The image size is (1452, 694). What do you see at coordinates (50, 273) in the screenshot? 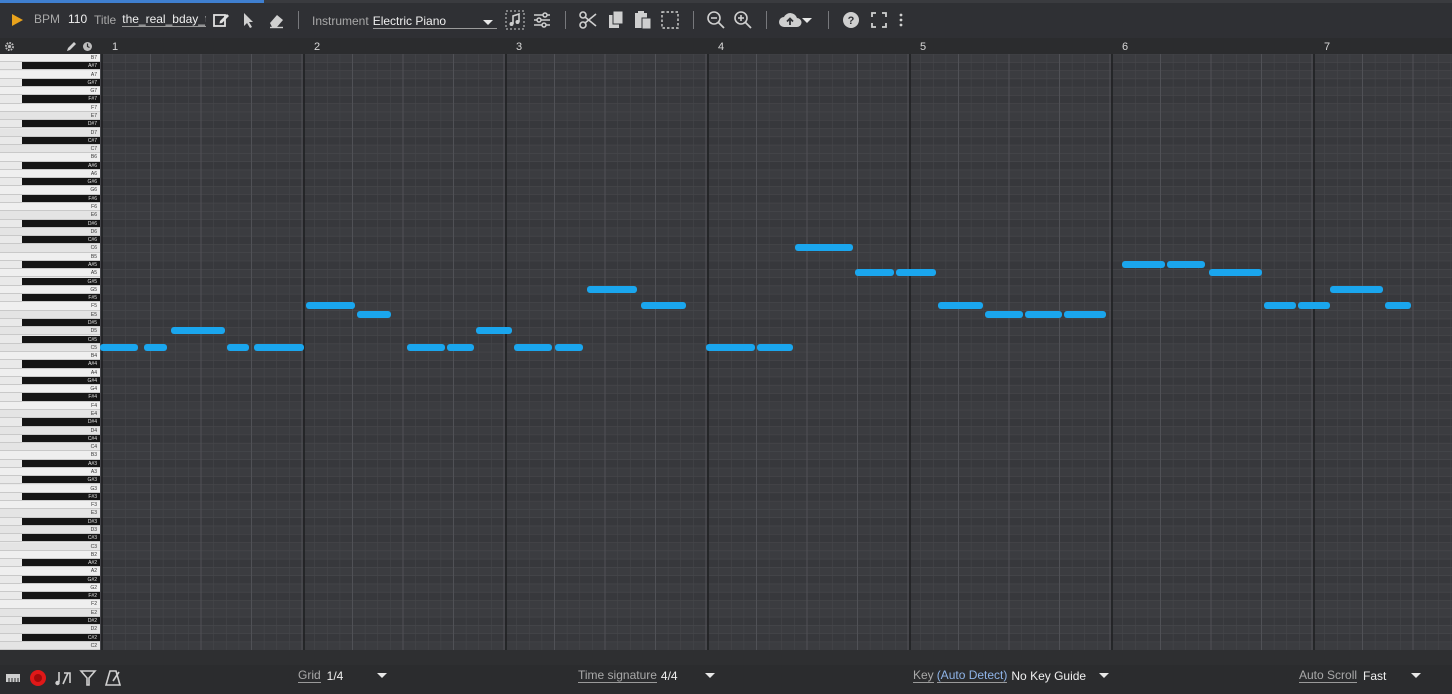
I see `piano-key: A5` at bounding box center [50, 273].